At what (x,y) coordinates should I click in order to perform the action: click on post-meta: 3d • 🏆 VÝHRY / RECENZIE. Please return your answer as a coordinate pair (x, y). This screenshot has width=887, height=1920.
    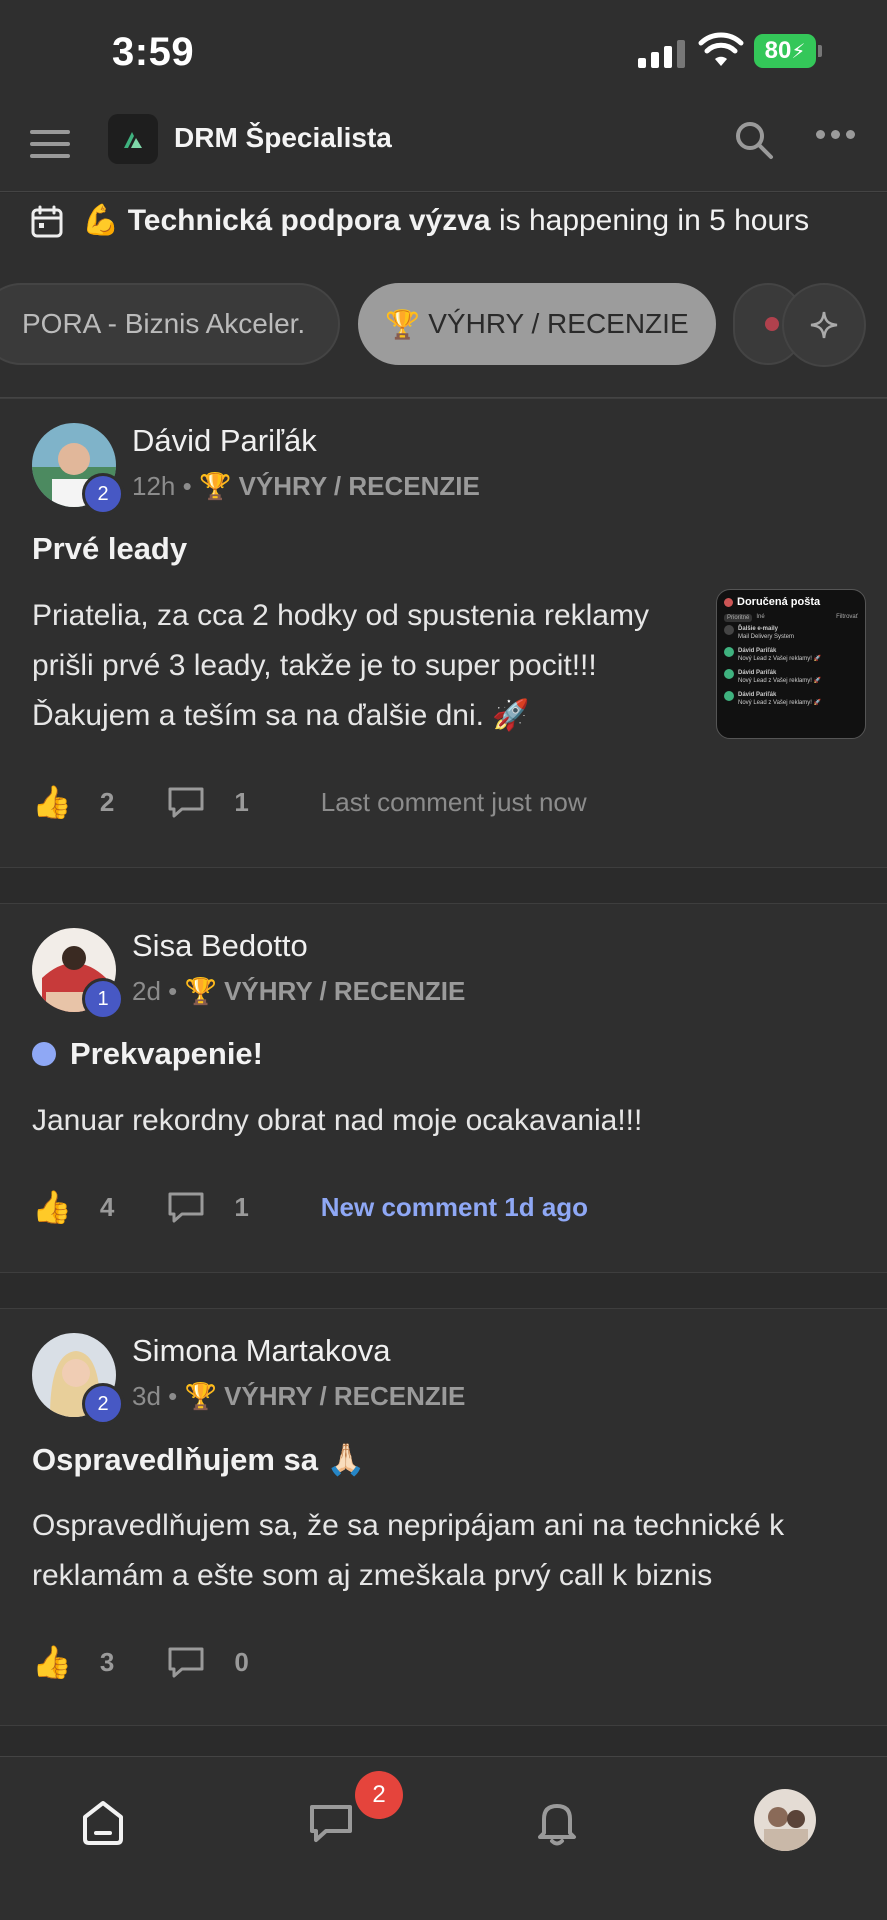
    Looking at the image, I should click on (299, 1396).